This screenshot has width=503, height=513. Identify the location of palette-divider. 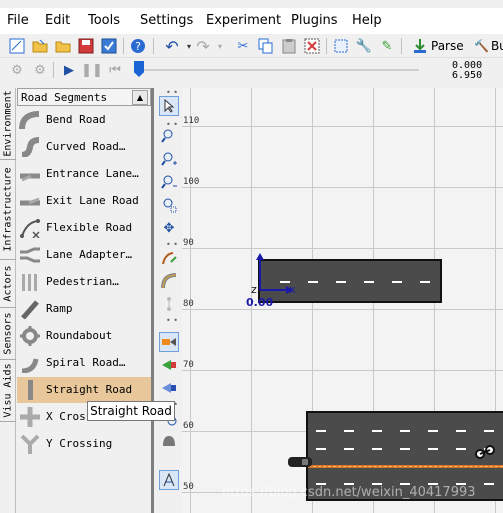
(152, 300).